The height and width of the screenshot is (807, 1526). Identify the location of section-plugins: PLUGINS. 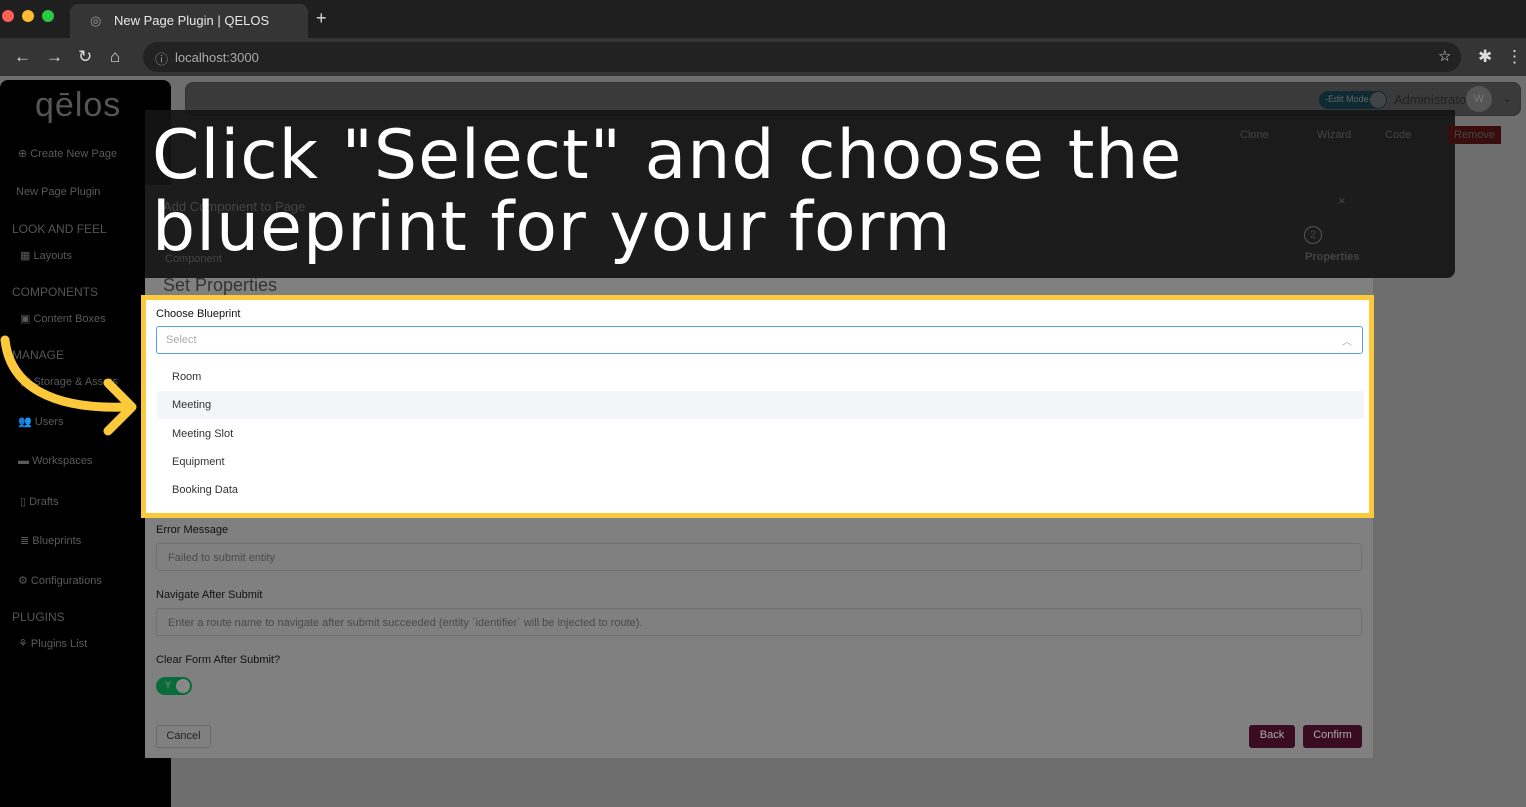
(38, 617).